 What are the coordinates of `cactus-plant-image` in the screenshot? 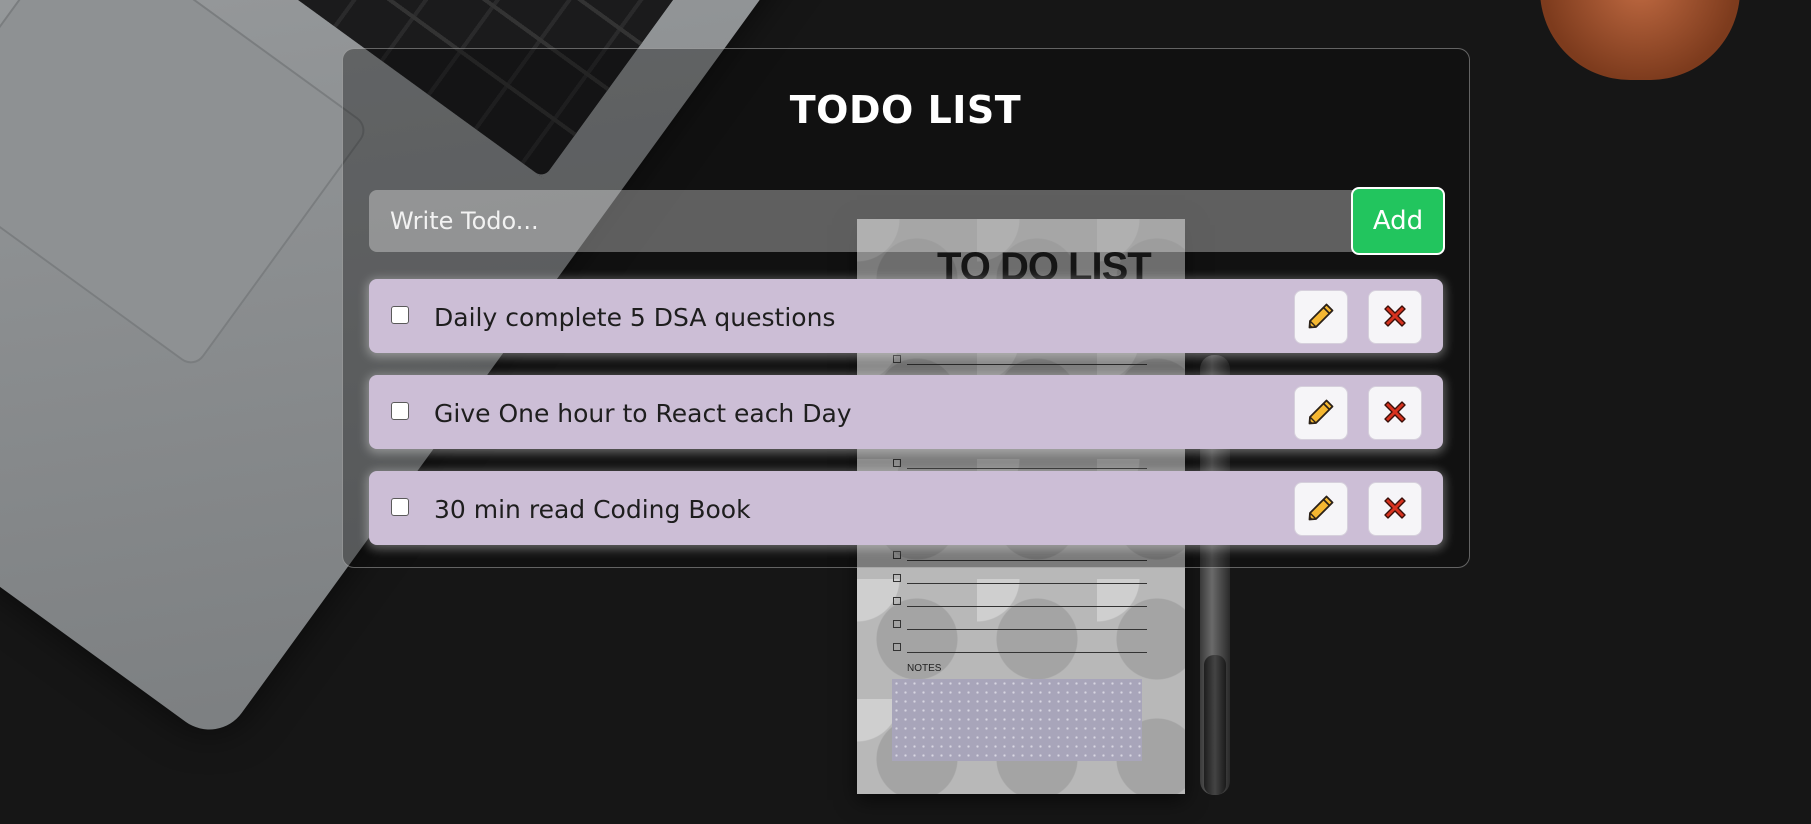 It's located at (1640, 40).